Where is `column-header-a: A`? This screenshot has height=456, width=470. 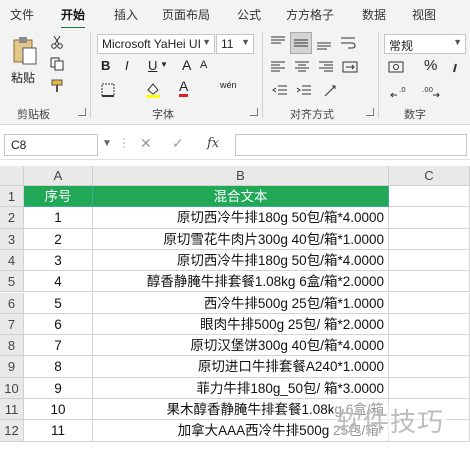 column-header-a: A is located at coordinates (58, 176).